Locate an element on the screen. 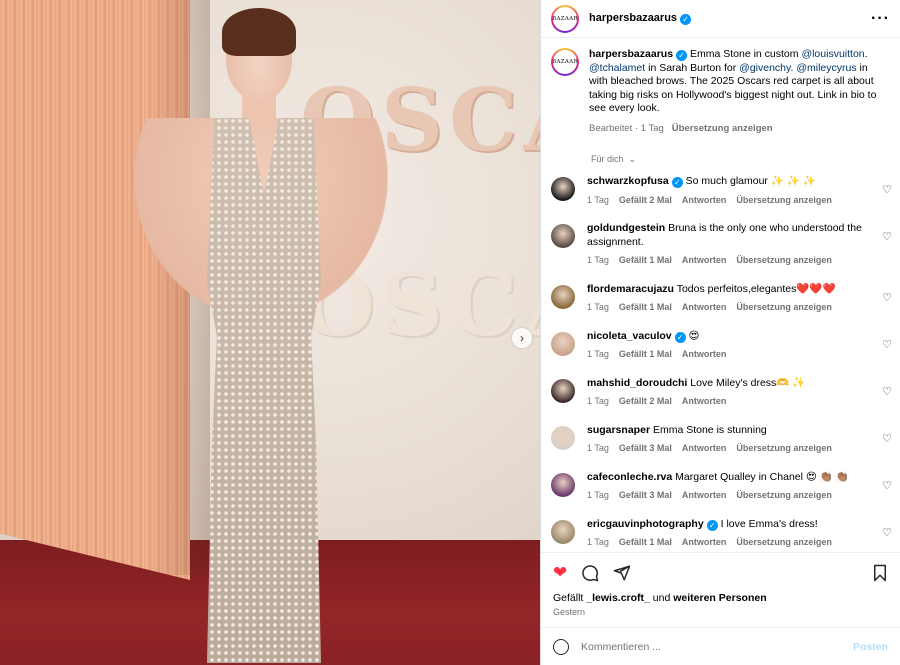  post-comment-button: Posten is located at coordinates (870, 647).